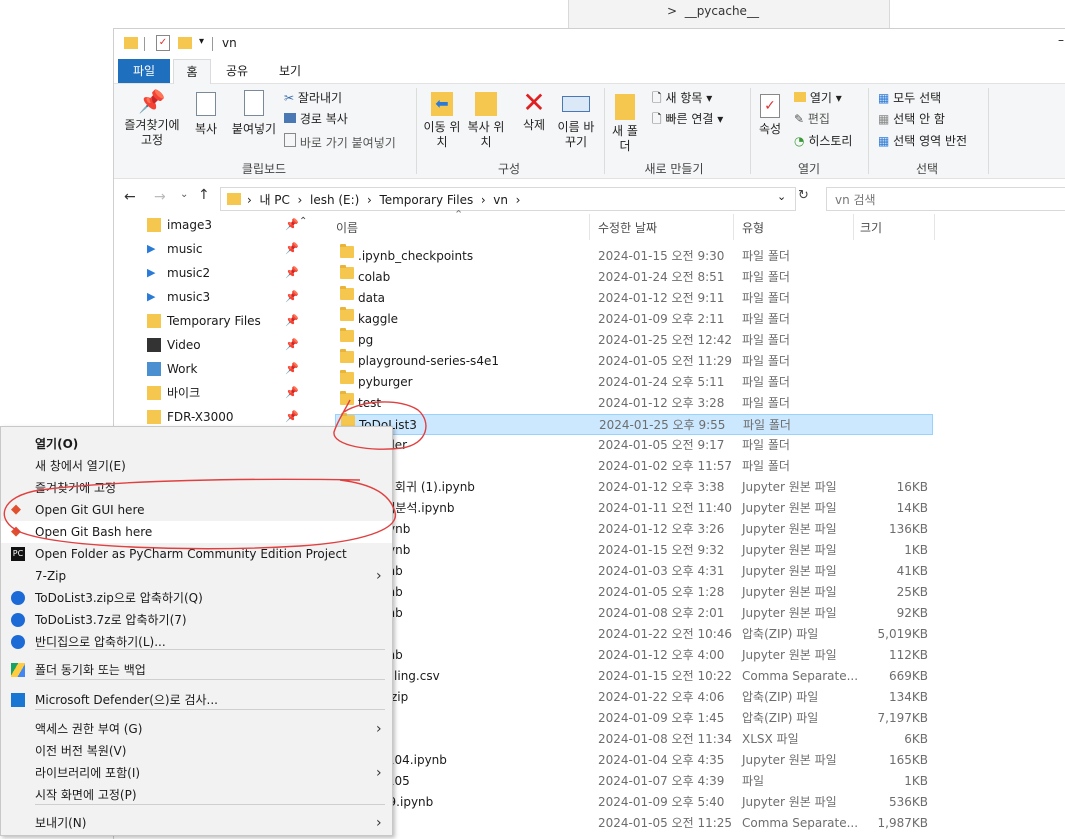  I want to click on search-input: vn 검색, so click(945, 199).